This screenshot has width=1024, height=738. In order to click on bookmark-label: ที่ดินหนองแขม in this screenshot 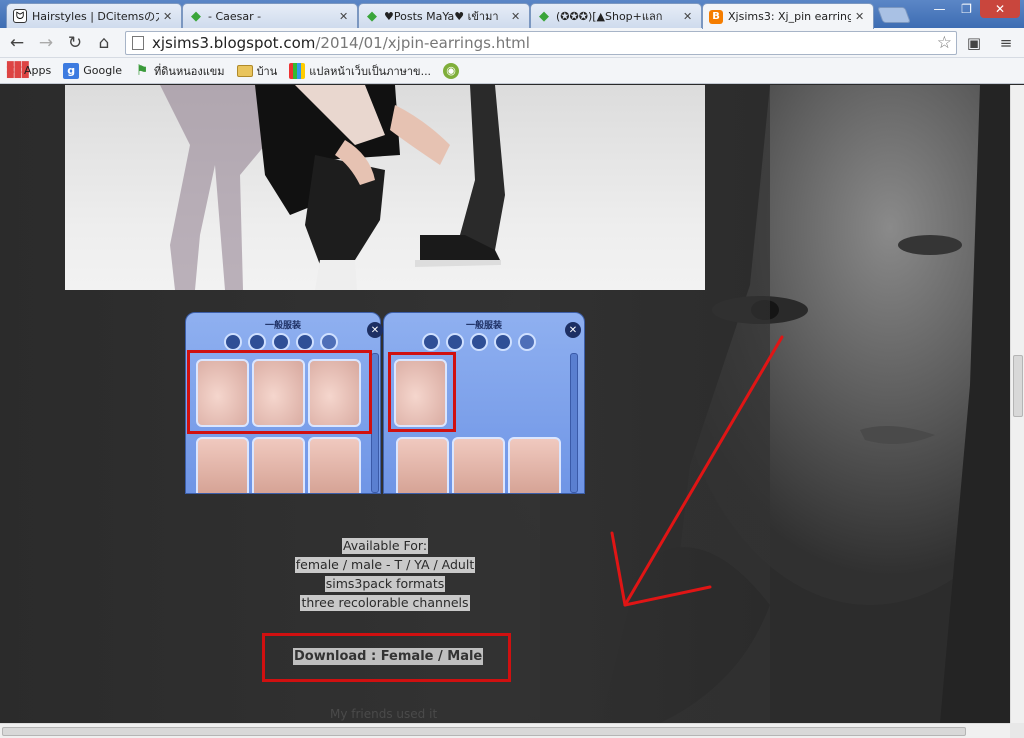, I will do `click(189, 71)`.